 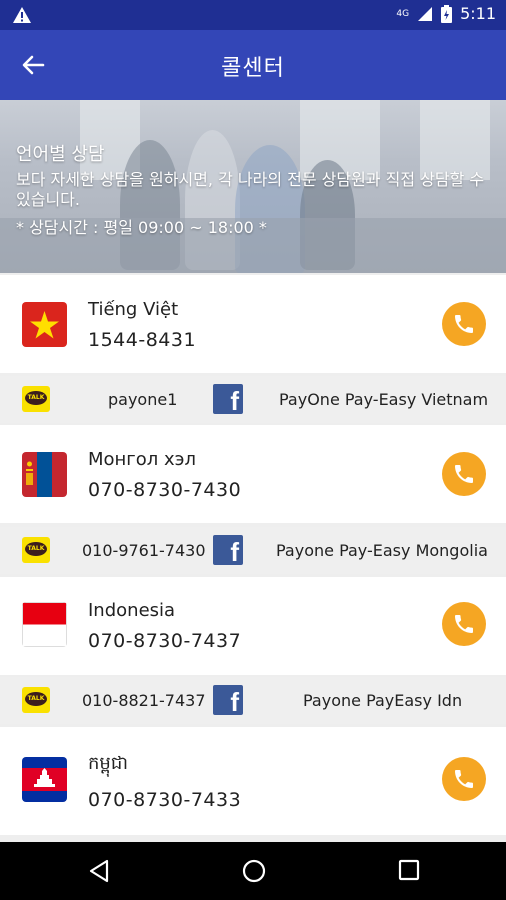 What do you see at coordinates (44, 324) in the screenshot?
I see `vietnam-flag-icon` at bounding box center [44, 324].